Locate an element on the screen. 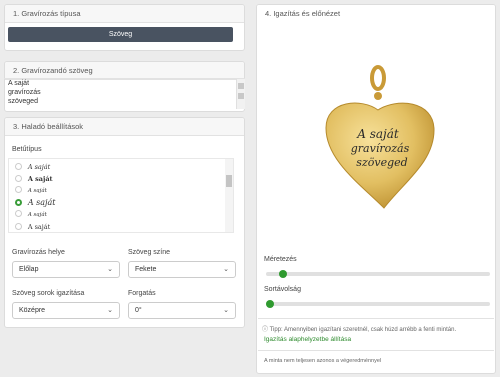  rotation-select: 0° ⌄ is located at coordinates (182, 310).